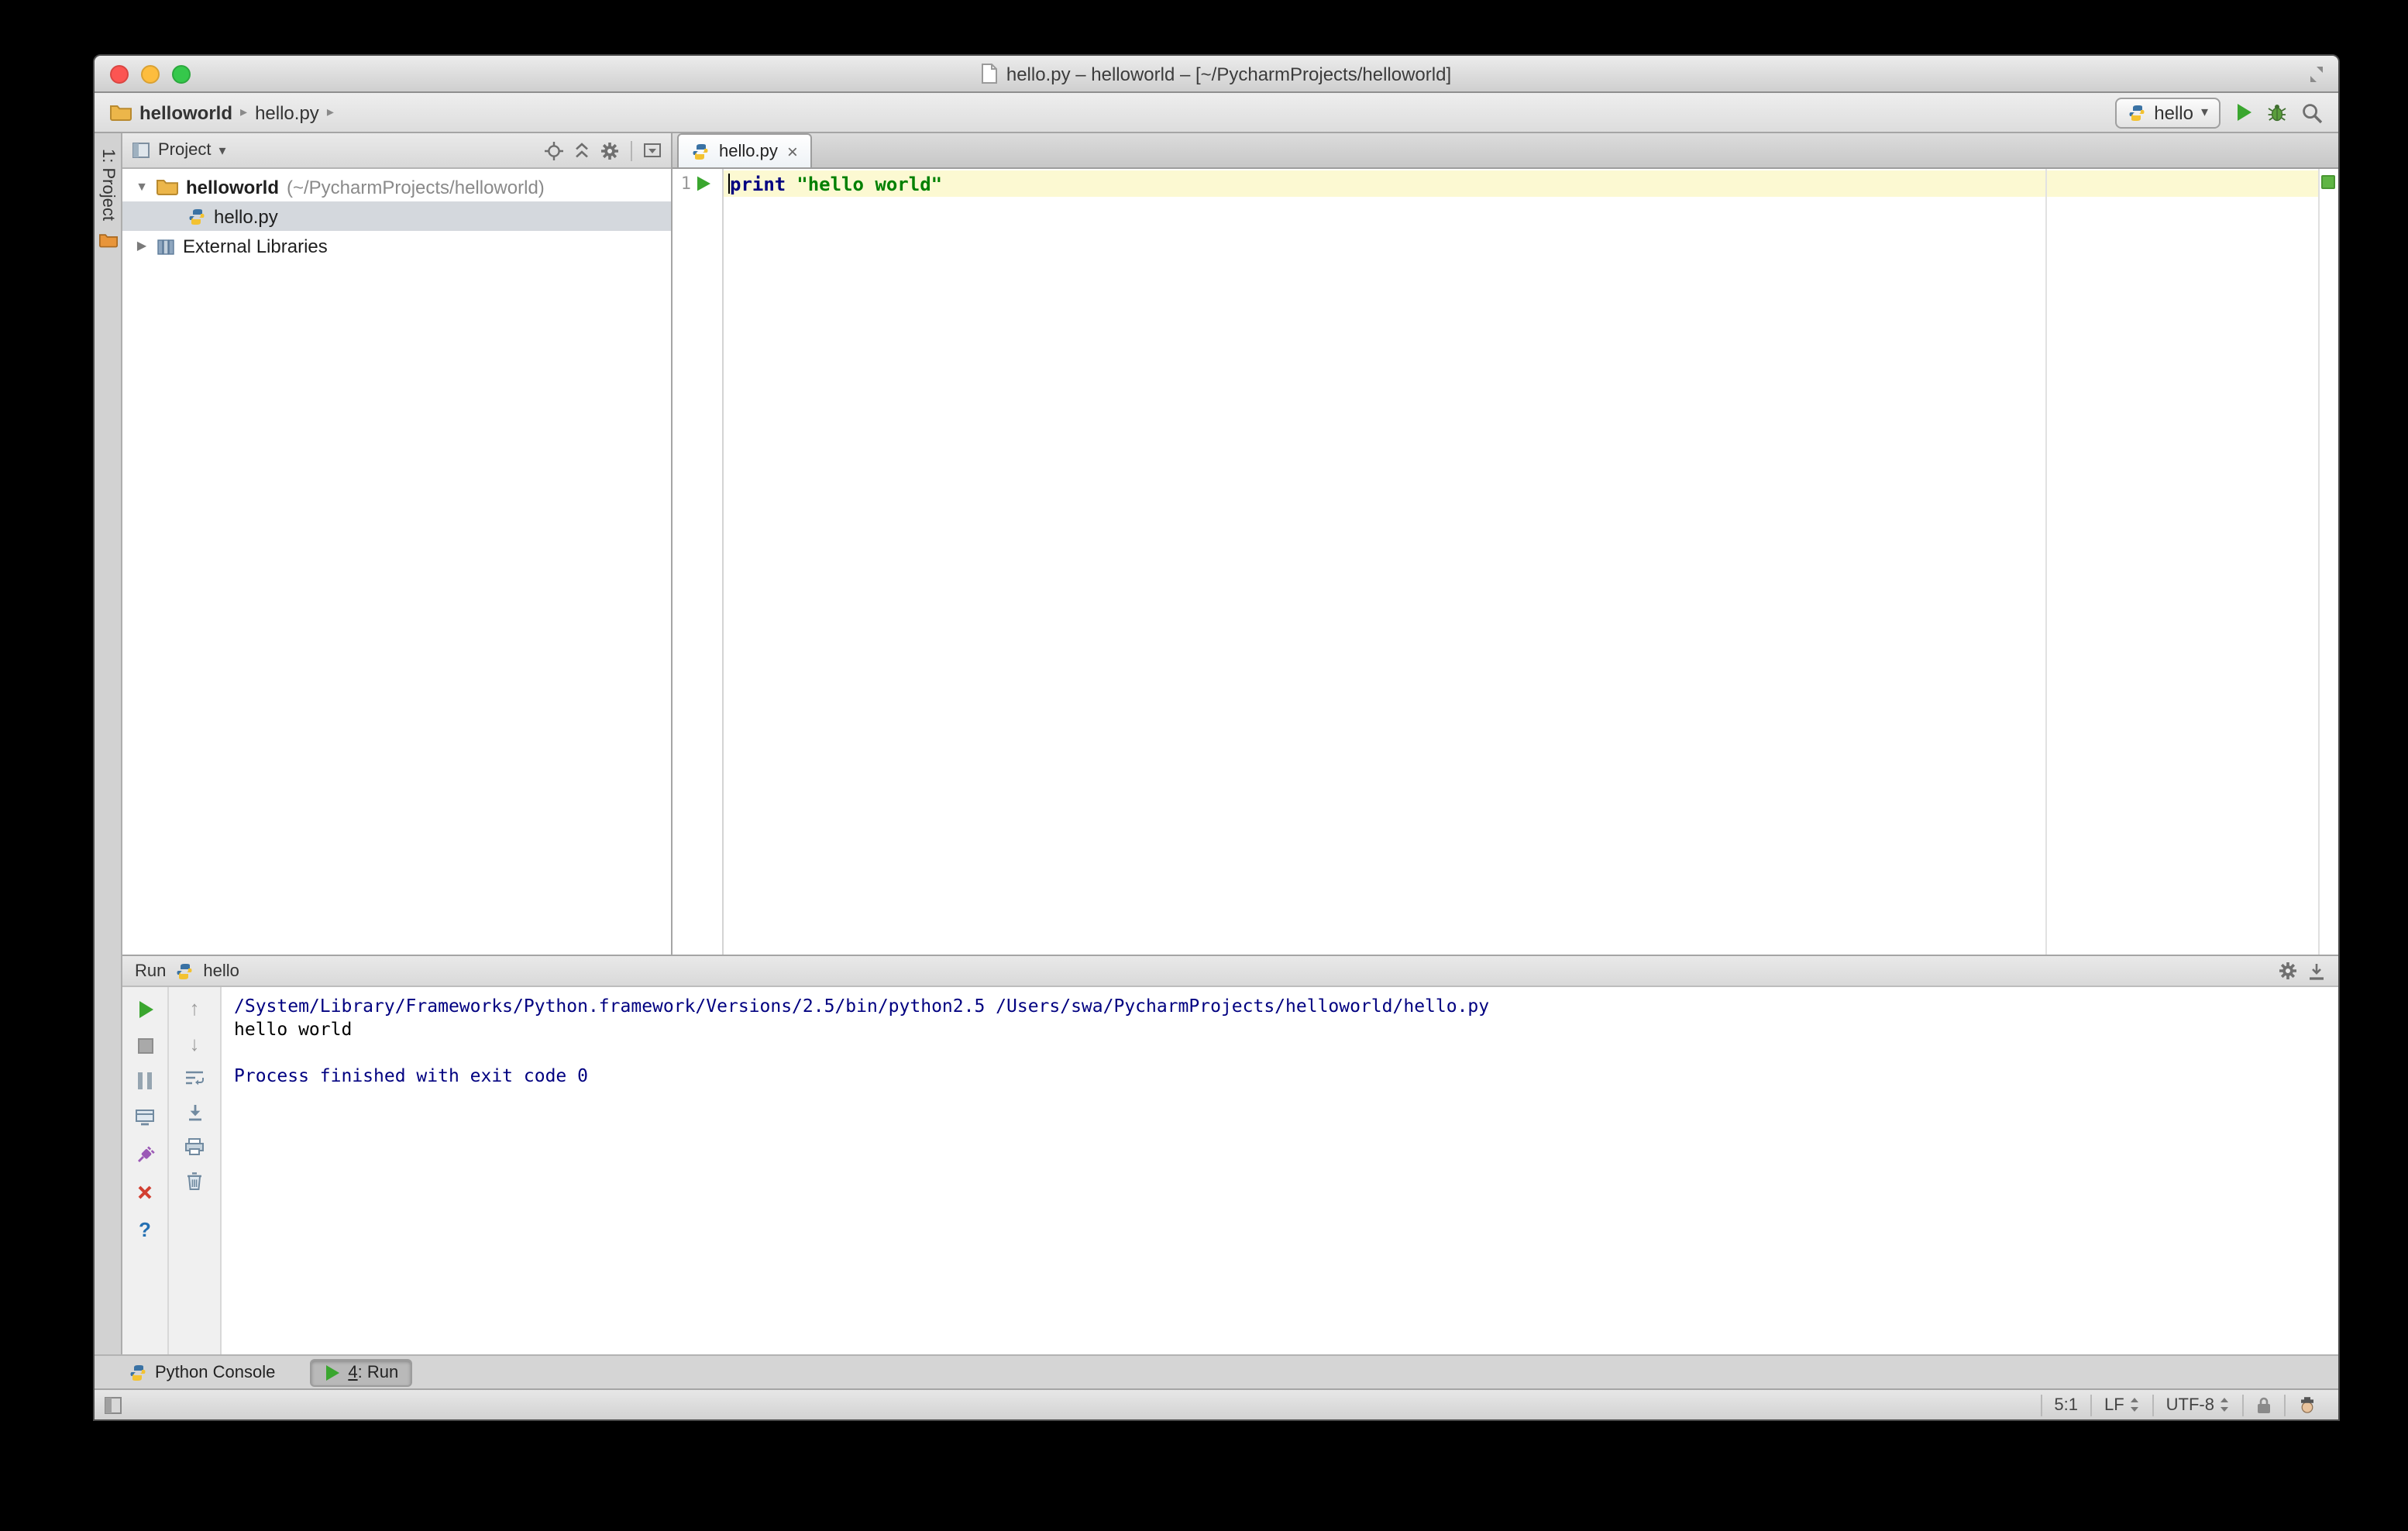 The width and height of the screenshot is (2408, 1531). Describe the element at coordinates (233, 187) in the screenshot. I see `project-root-name: helloworld` at that location.